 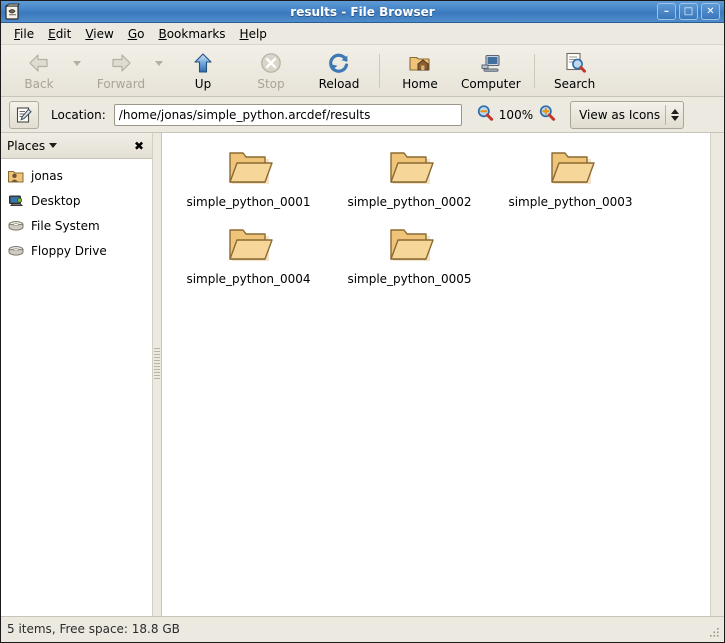 What do you see at coordinates (121, 84) in the screenshot?
I see `forward-label: Forward` at bounding box center [121, 84].